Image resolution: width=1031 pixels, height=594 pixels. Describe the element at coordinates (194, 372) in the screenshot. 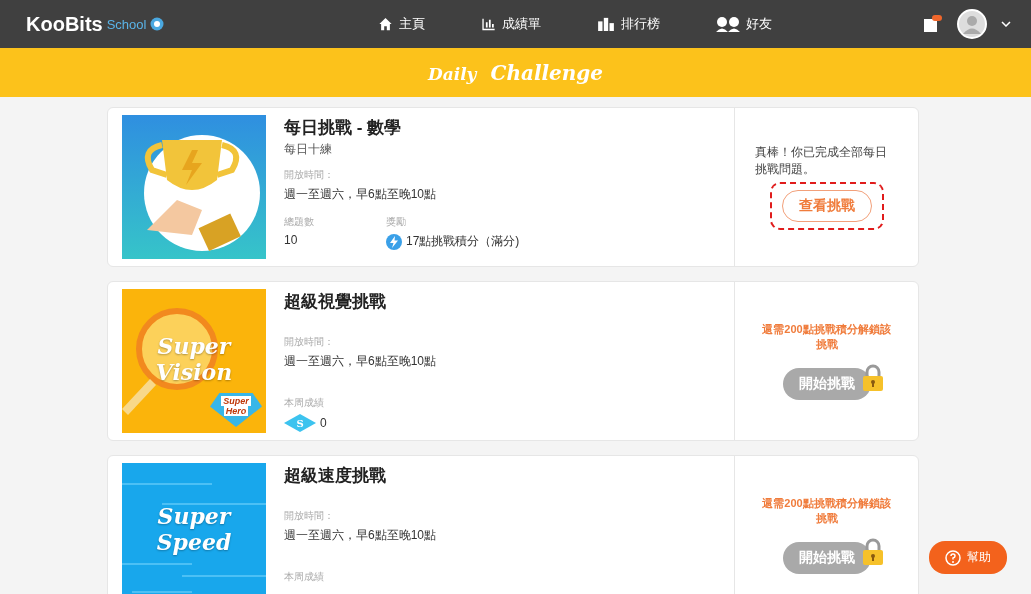

I see `cover-title: Vision` at that location.